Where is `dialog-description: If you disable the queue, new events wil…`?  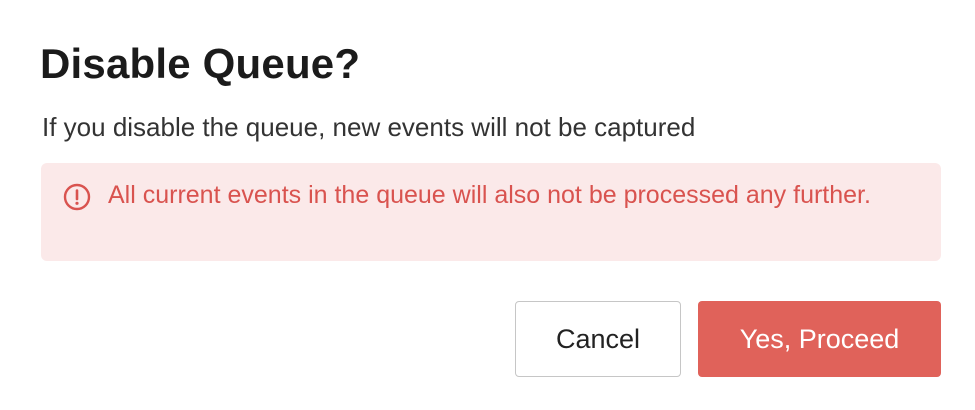 dialog-description: If you disable the queue, new events wil… is located at coordinates (369, 127).